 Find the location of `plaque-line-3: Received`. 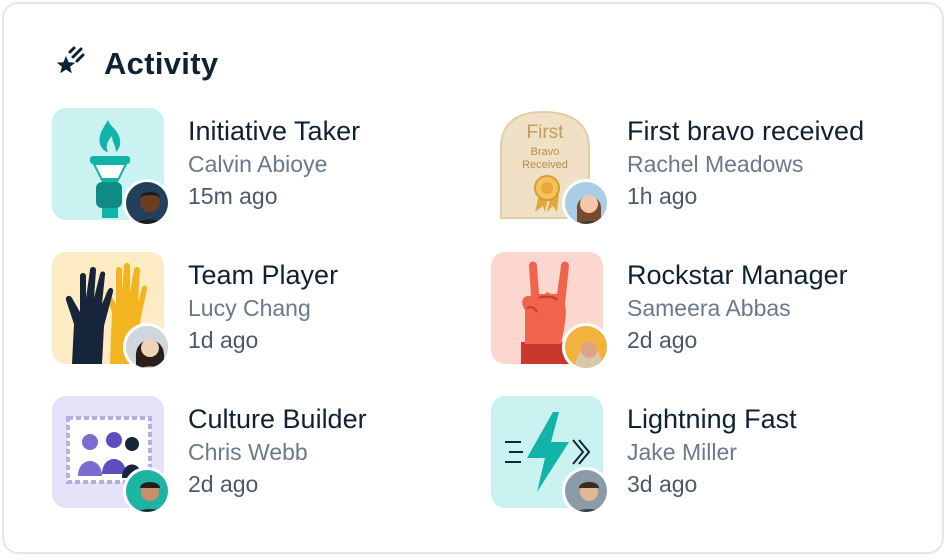

plaque-line-3: Received is located at coordinates (545, 165).